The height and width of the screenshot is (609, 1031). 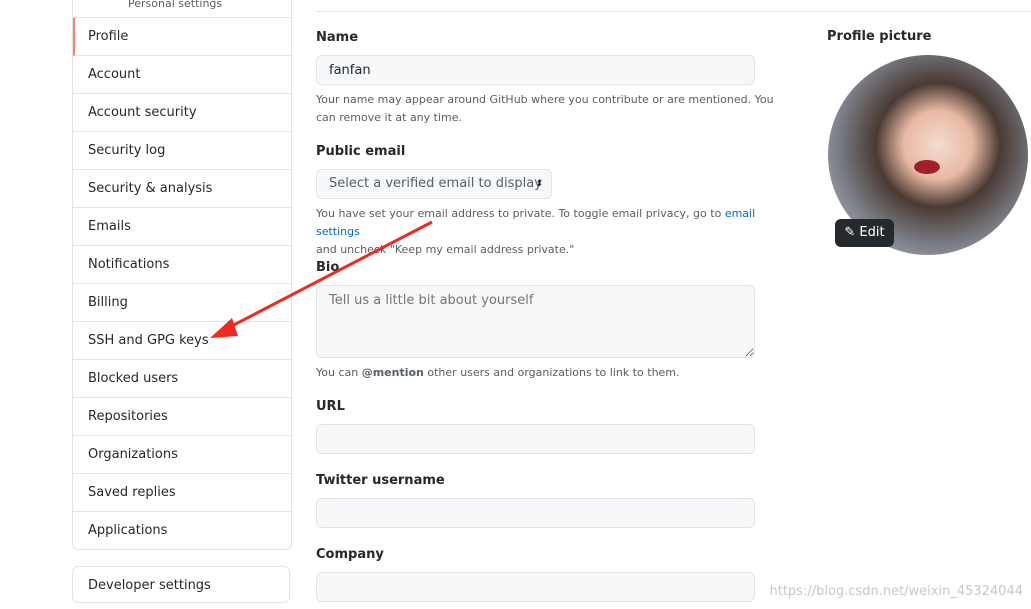 I want to click on arrow-head, so click(x=224, y=328).